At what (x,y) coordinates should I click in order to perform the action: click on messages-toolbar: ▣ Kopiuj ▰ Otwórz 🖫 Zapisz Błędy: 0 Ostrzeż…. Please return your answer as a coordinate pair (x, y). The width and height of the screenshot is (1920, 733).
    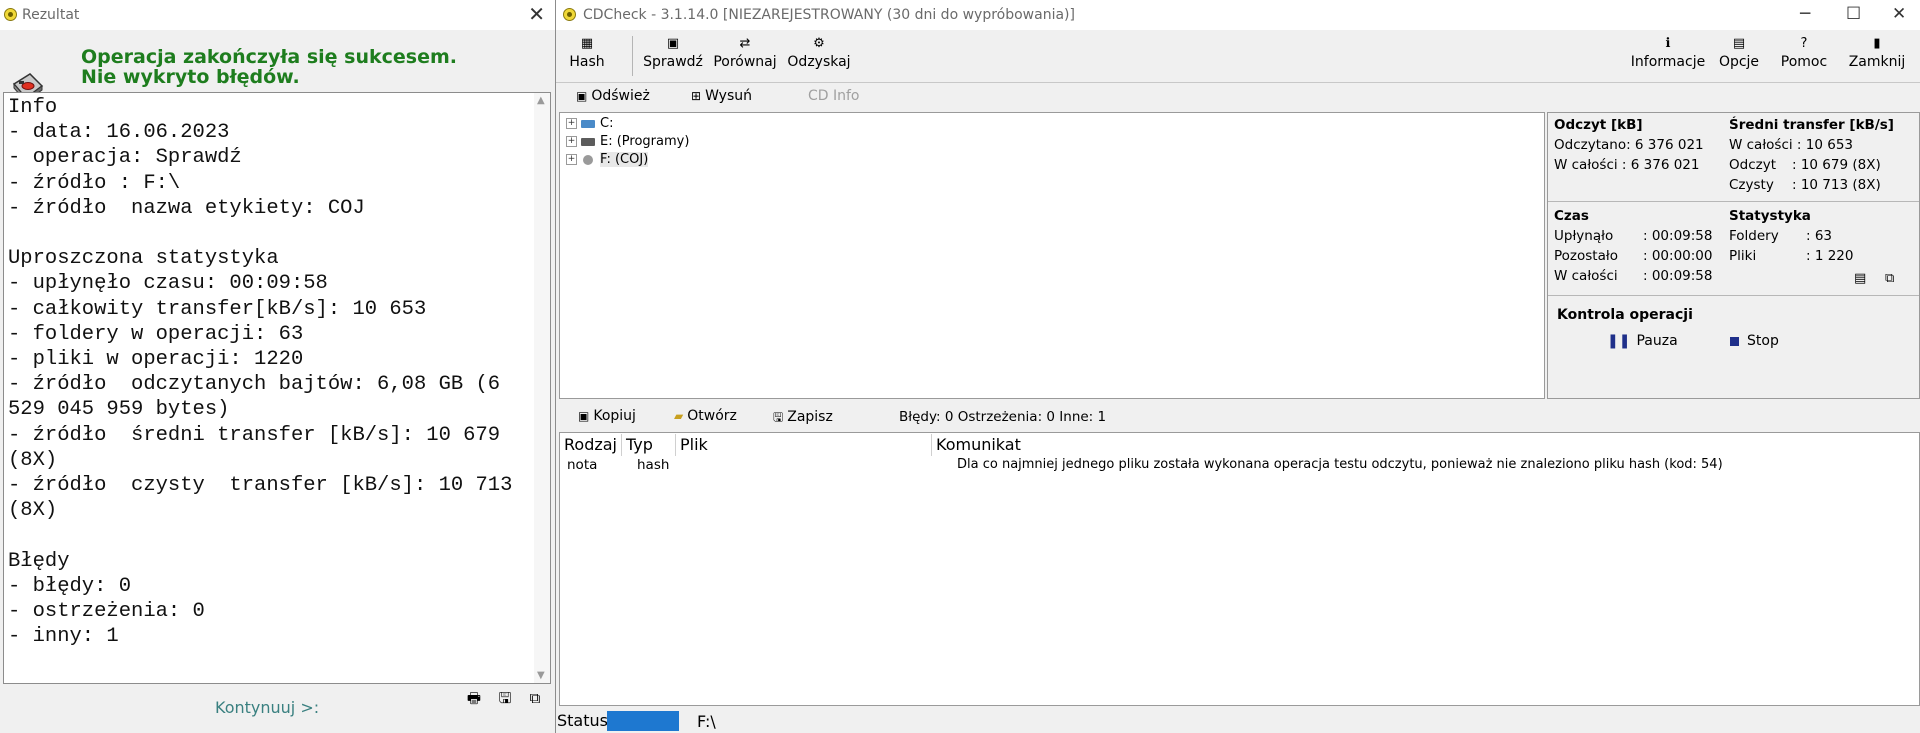
    Looking at the image, I should click on (1238, 416).